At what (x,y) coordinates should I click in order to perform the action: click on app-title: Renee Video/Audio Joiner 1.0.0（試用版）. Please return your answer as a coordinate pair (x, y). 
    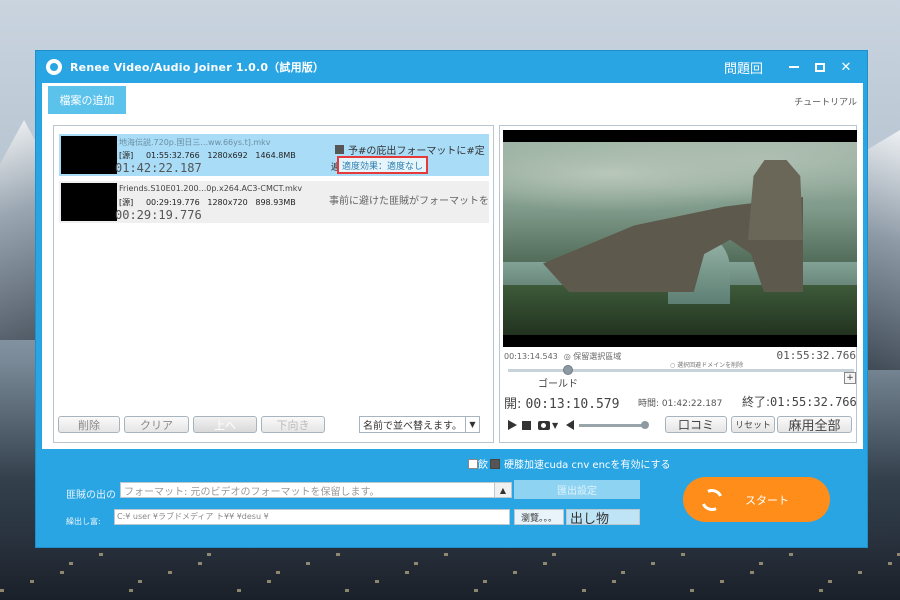
    Looking at the image, I should click on (197, 67).